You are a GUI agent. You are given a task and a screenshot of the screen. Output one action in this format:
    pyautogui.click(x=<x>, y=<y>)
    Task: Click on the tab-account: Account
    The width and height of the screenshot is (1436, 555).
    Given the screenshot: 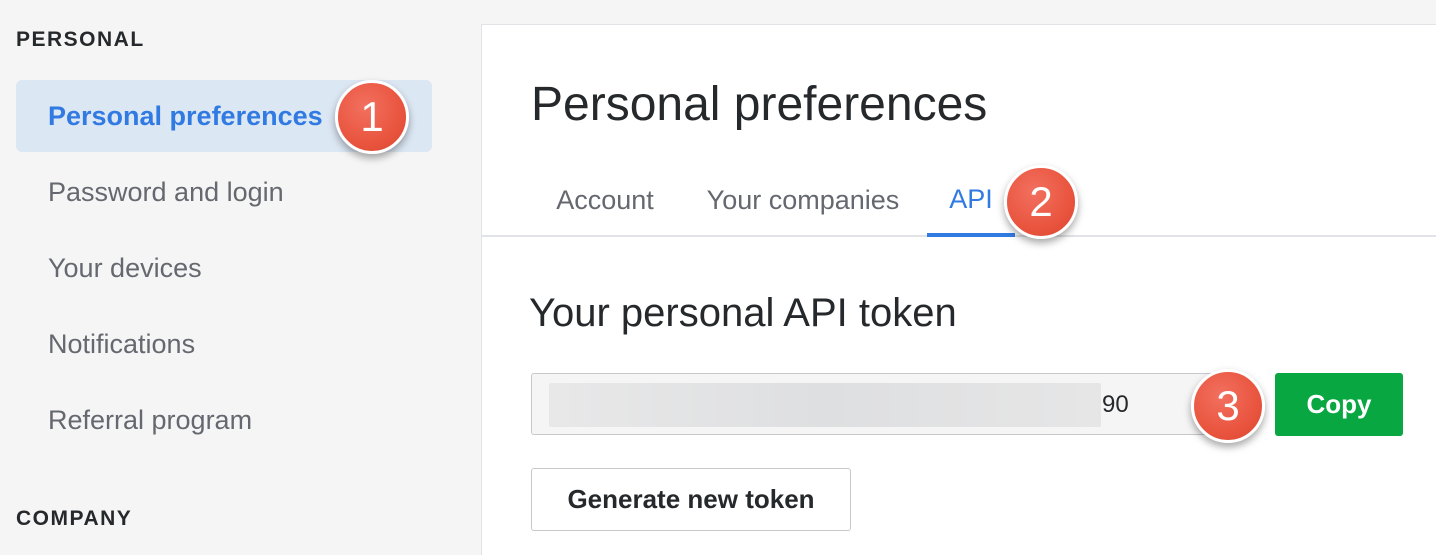 What is the action you would take?
    pyautogui.click(x=605, y=200)
    